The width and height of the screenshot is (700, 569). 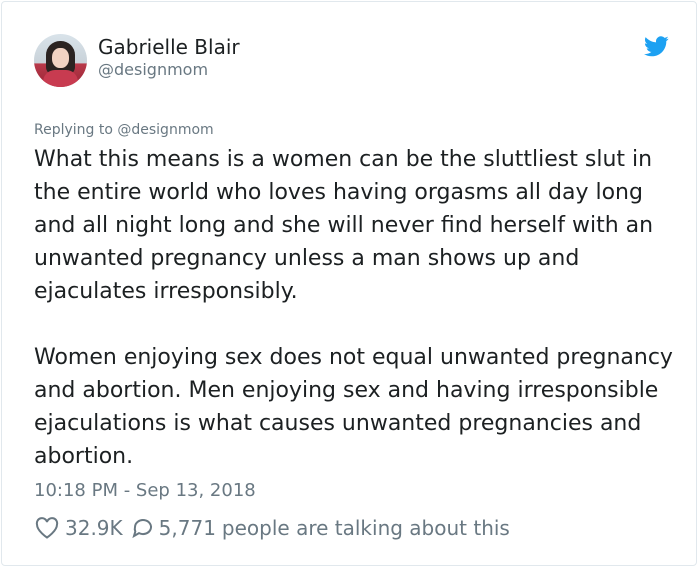 What do you see at coordinates (656, 46) in the screenshot?
I see `twitter-bird-icon` at bounding box center [656, 46].